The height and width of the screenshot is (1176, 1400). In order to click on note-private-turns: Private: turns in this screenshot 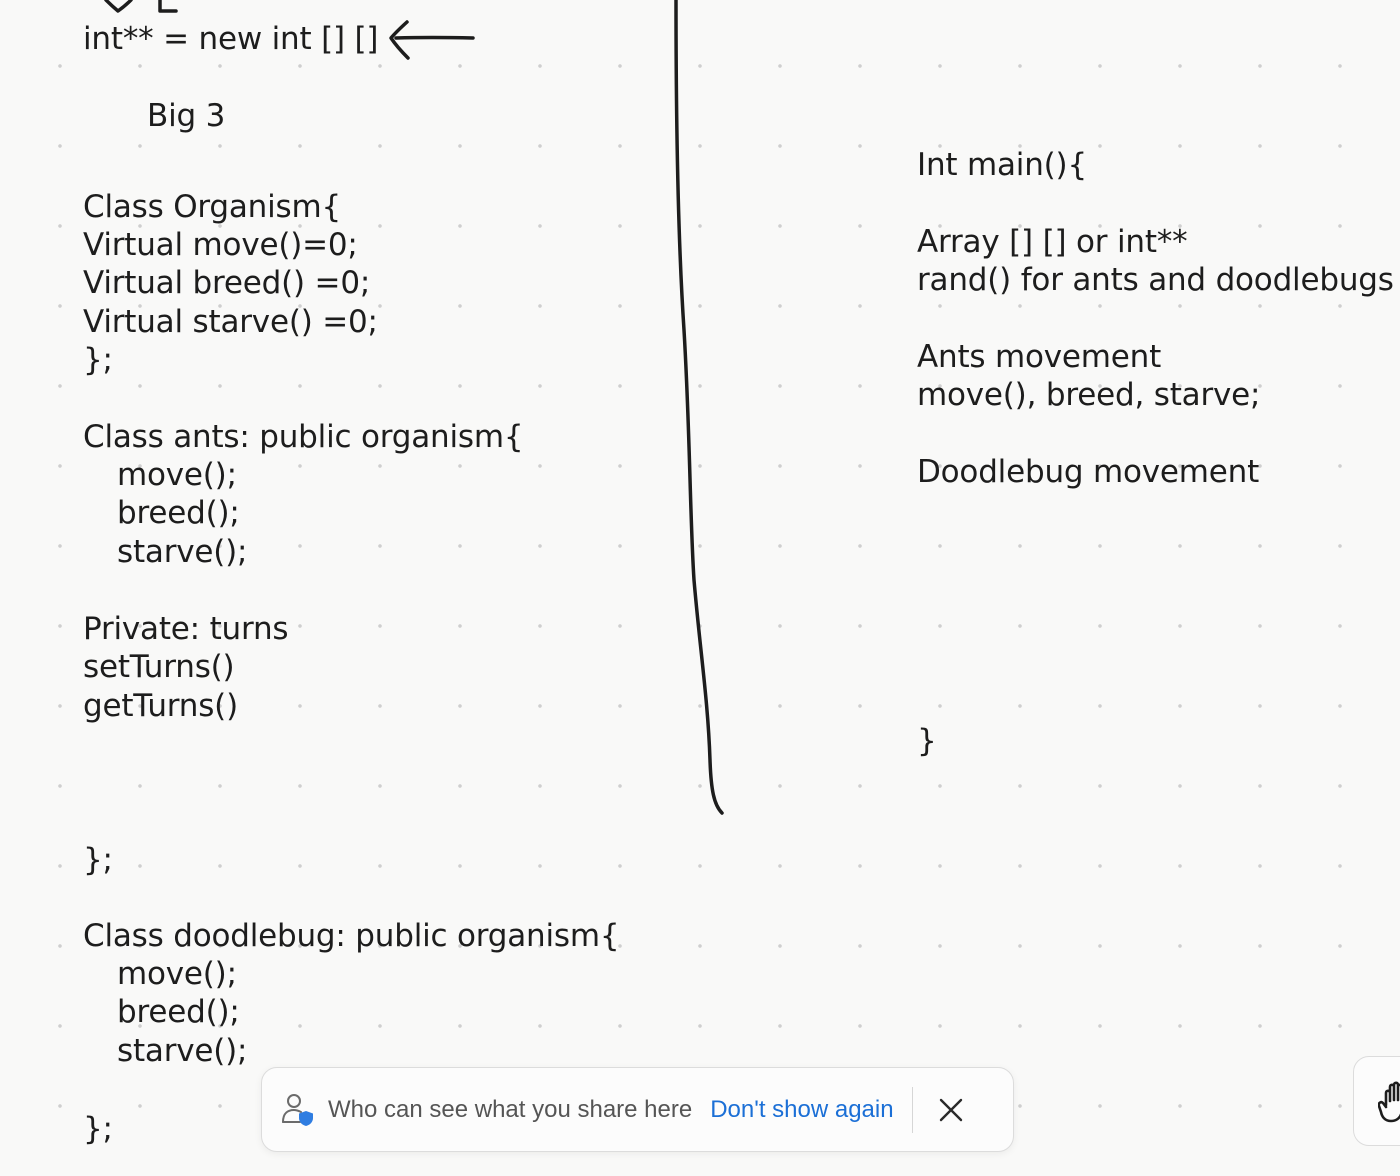, I will do `click(186, 629)`.